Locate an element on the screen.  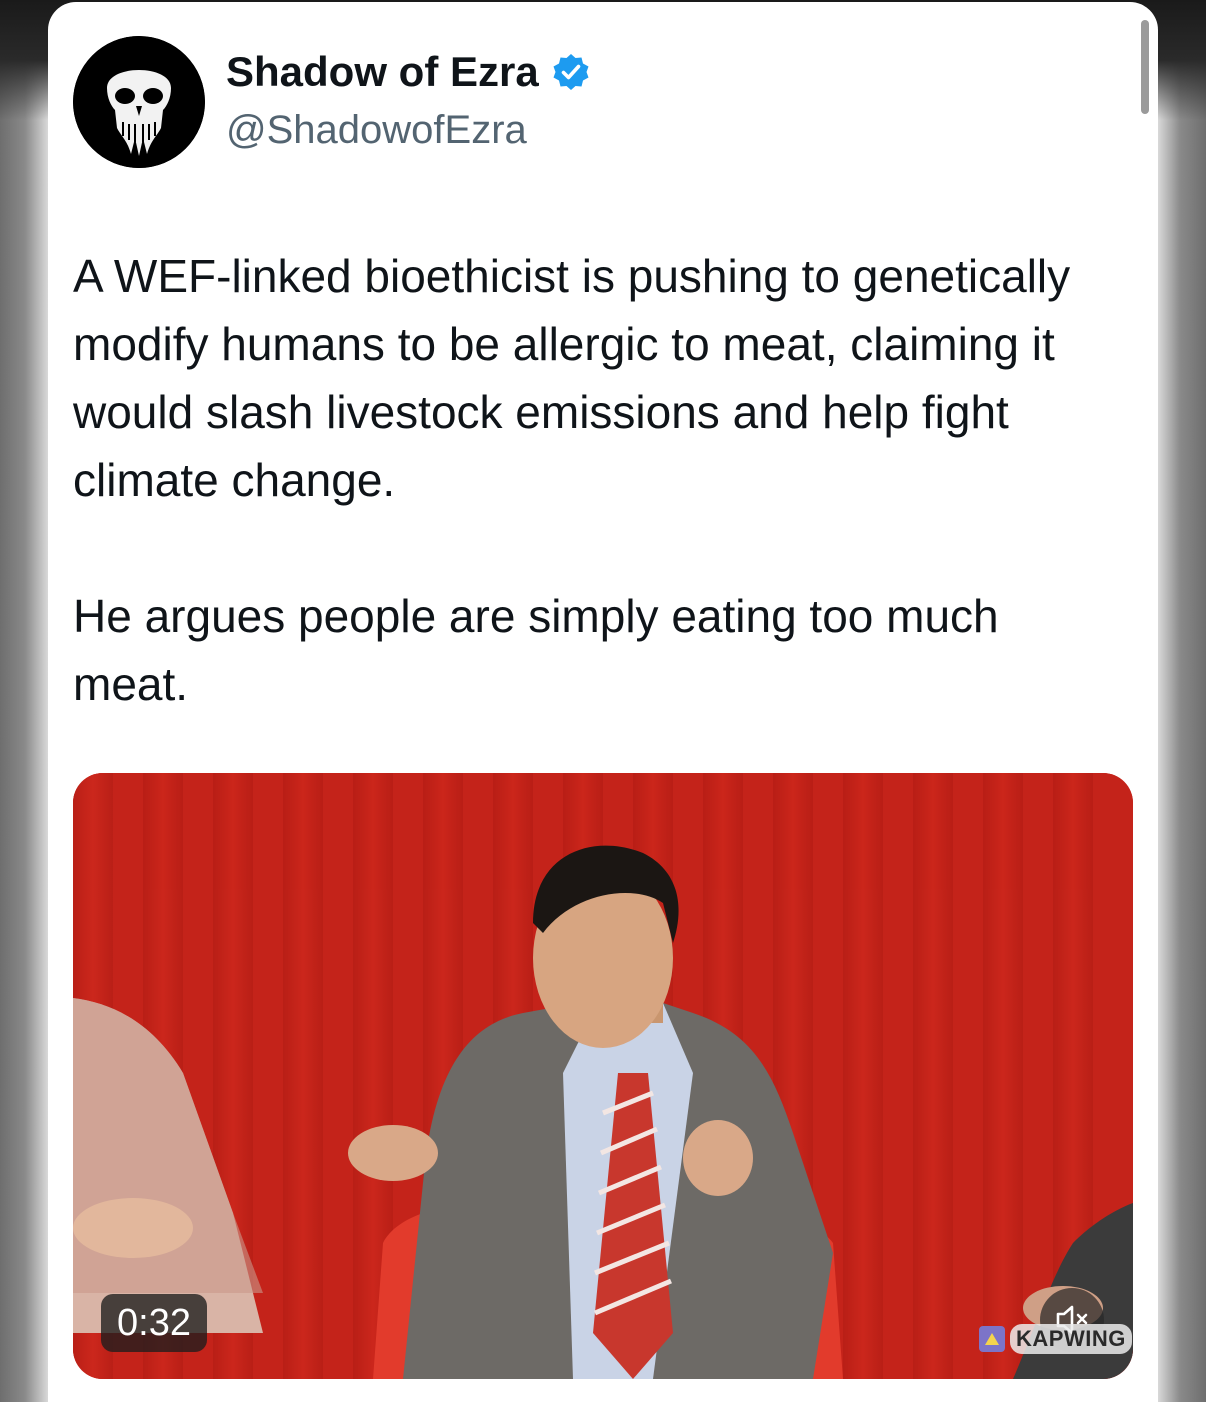
watermark: KAPWING is located at coordinates (1055, 1339).